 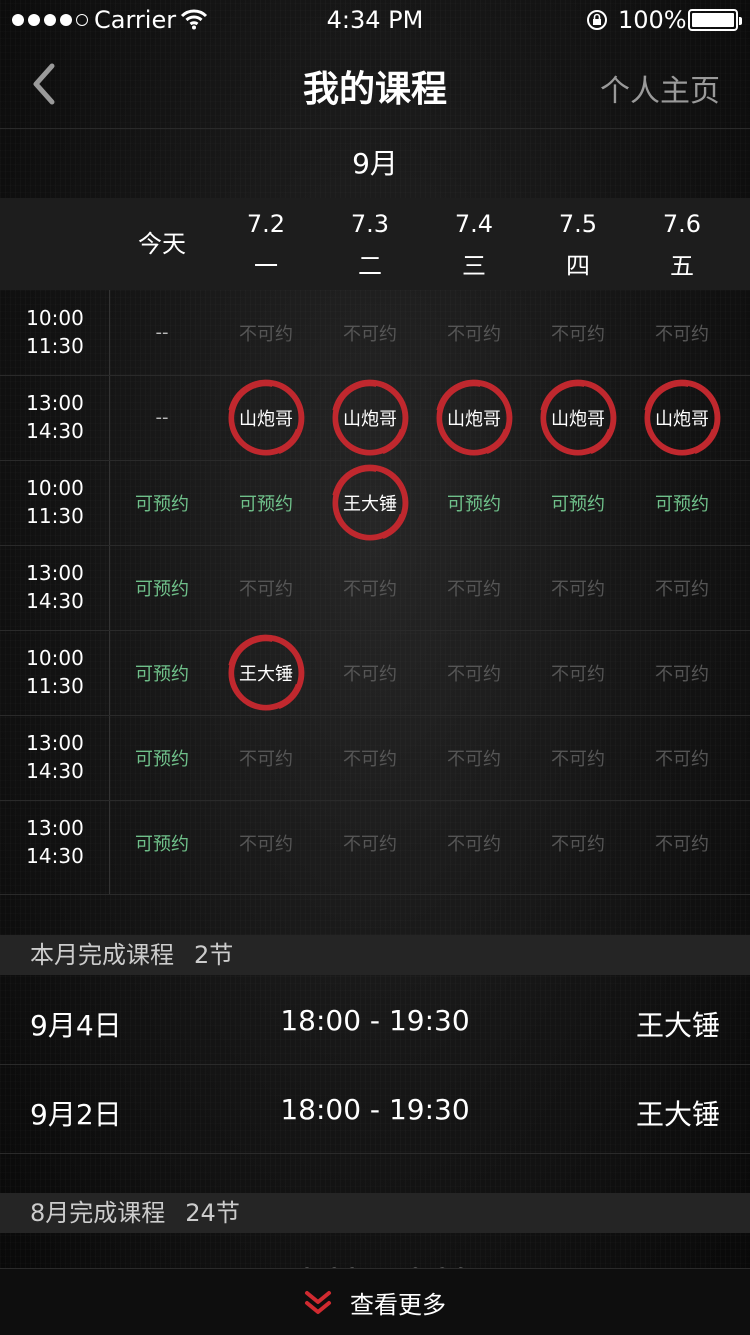 I want to click on schedule-row: 10:00 11:30 可预约 可预约 王大锤 可预约 可预约 可预约, so click(x=375, y=503).